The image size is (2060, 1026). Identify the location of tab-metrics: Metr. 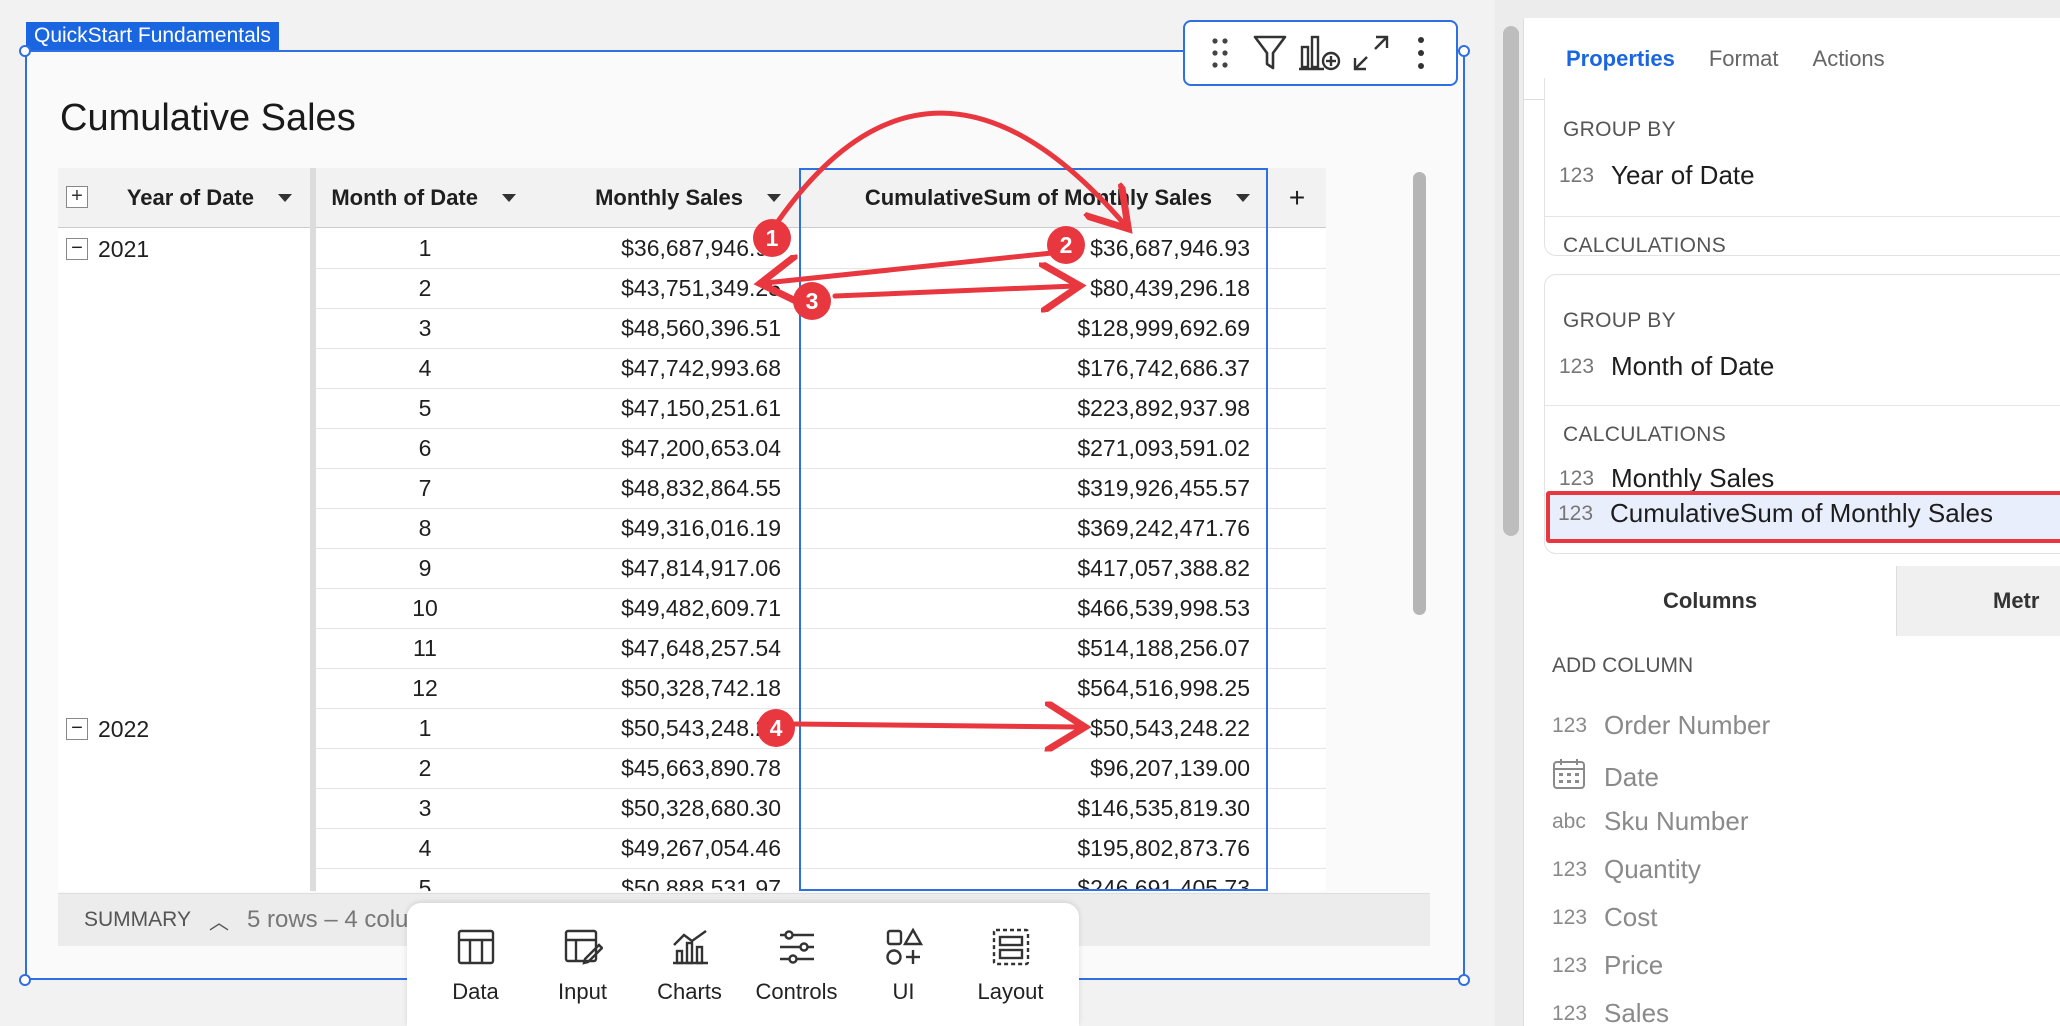
(1978, 601).